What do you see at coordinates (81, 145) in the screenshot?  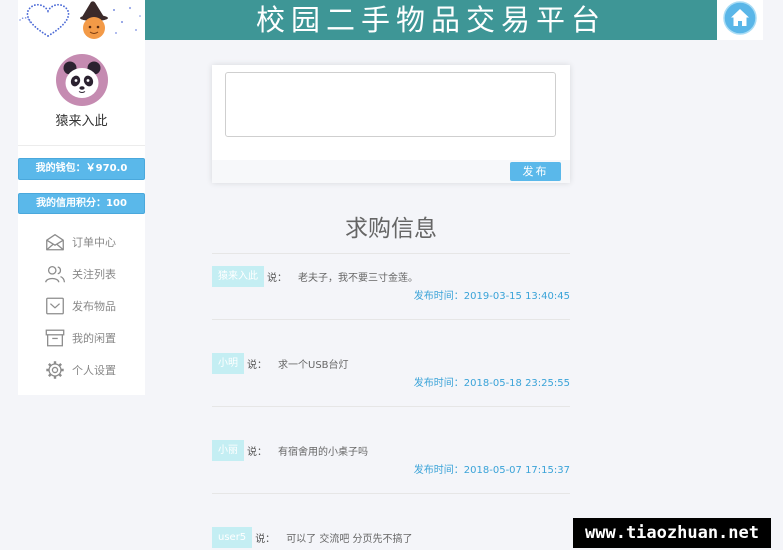 I see `sidebar-divider` at bounding box center [81, 145].